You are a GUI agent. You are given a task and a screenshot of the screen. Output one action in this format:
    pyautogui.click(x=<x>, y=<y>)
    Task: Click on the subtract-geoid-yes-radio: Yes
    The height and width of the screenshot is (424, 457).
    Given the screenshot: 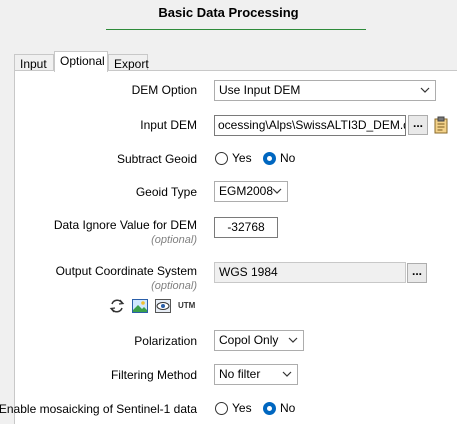 What is the action you would take?
    pyautogui.click(x=235, y=159)
    